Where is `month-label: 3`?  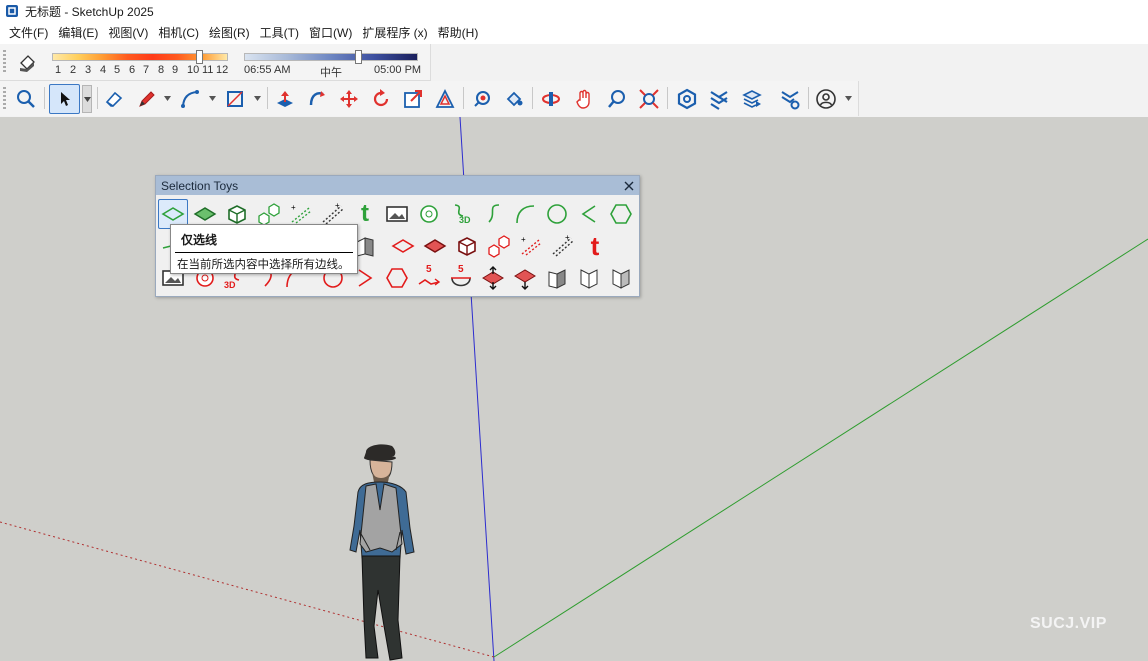 month-label: 3 is located at coordinates (88, 70).